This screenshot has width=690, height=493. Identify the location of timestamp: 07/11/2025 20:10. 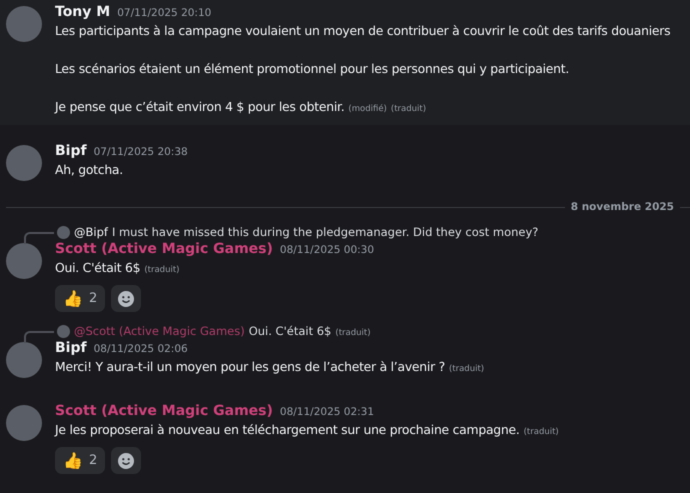
(164, 13).